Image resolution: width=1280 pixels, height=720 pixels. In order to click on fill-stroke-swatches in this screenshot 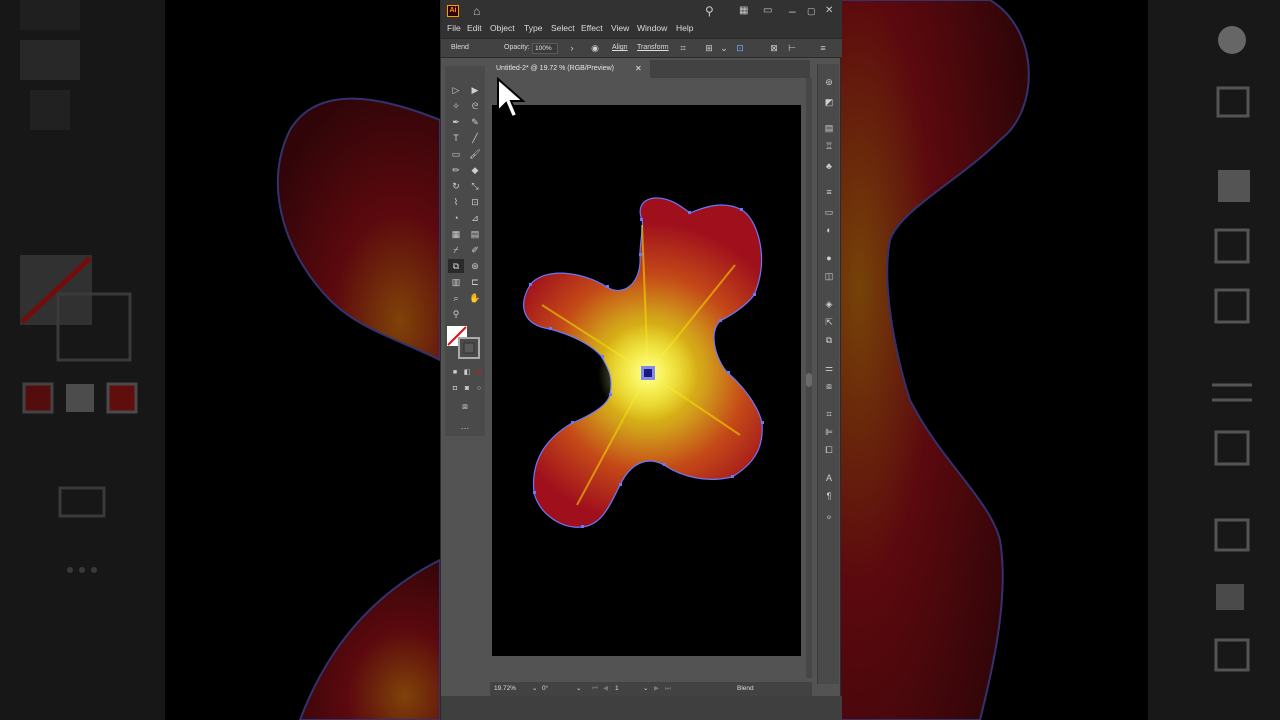, I will do `click(465, 344)`.